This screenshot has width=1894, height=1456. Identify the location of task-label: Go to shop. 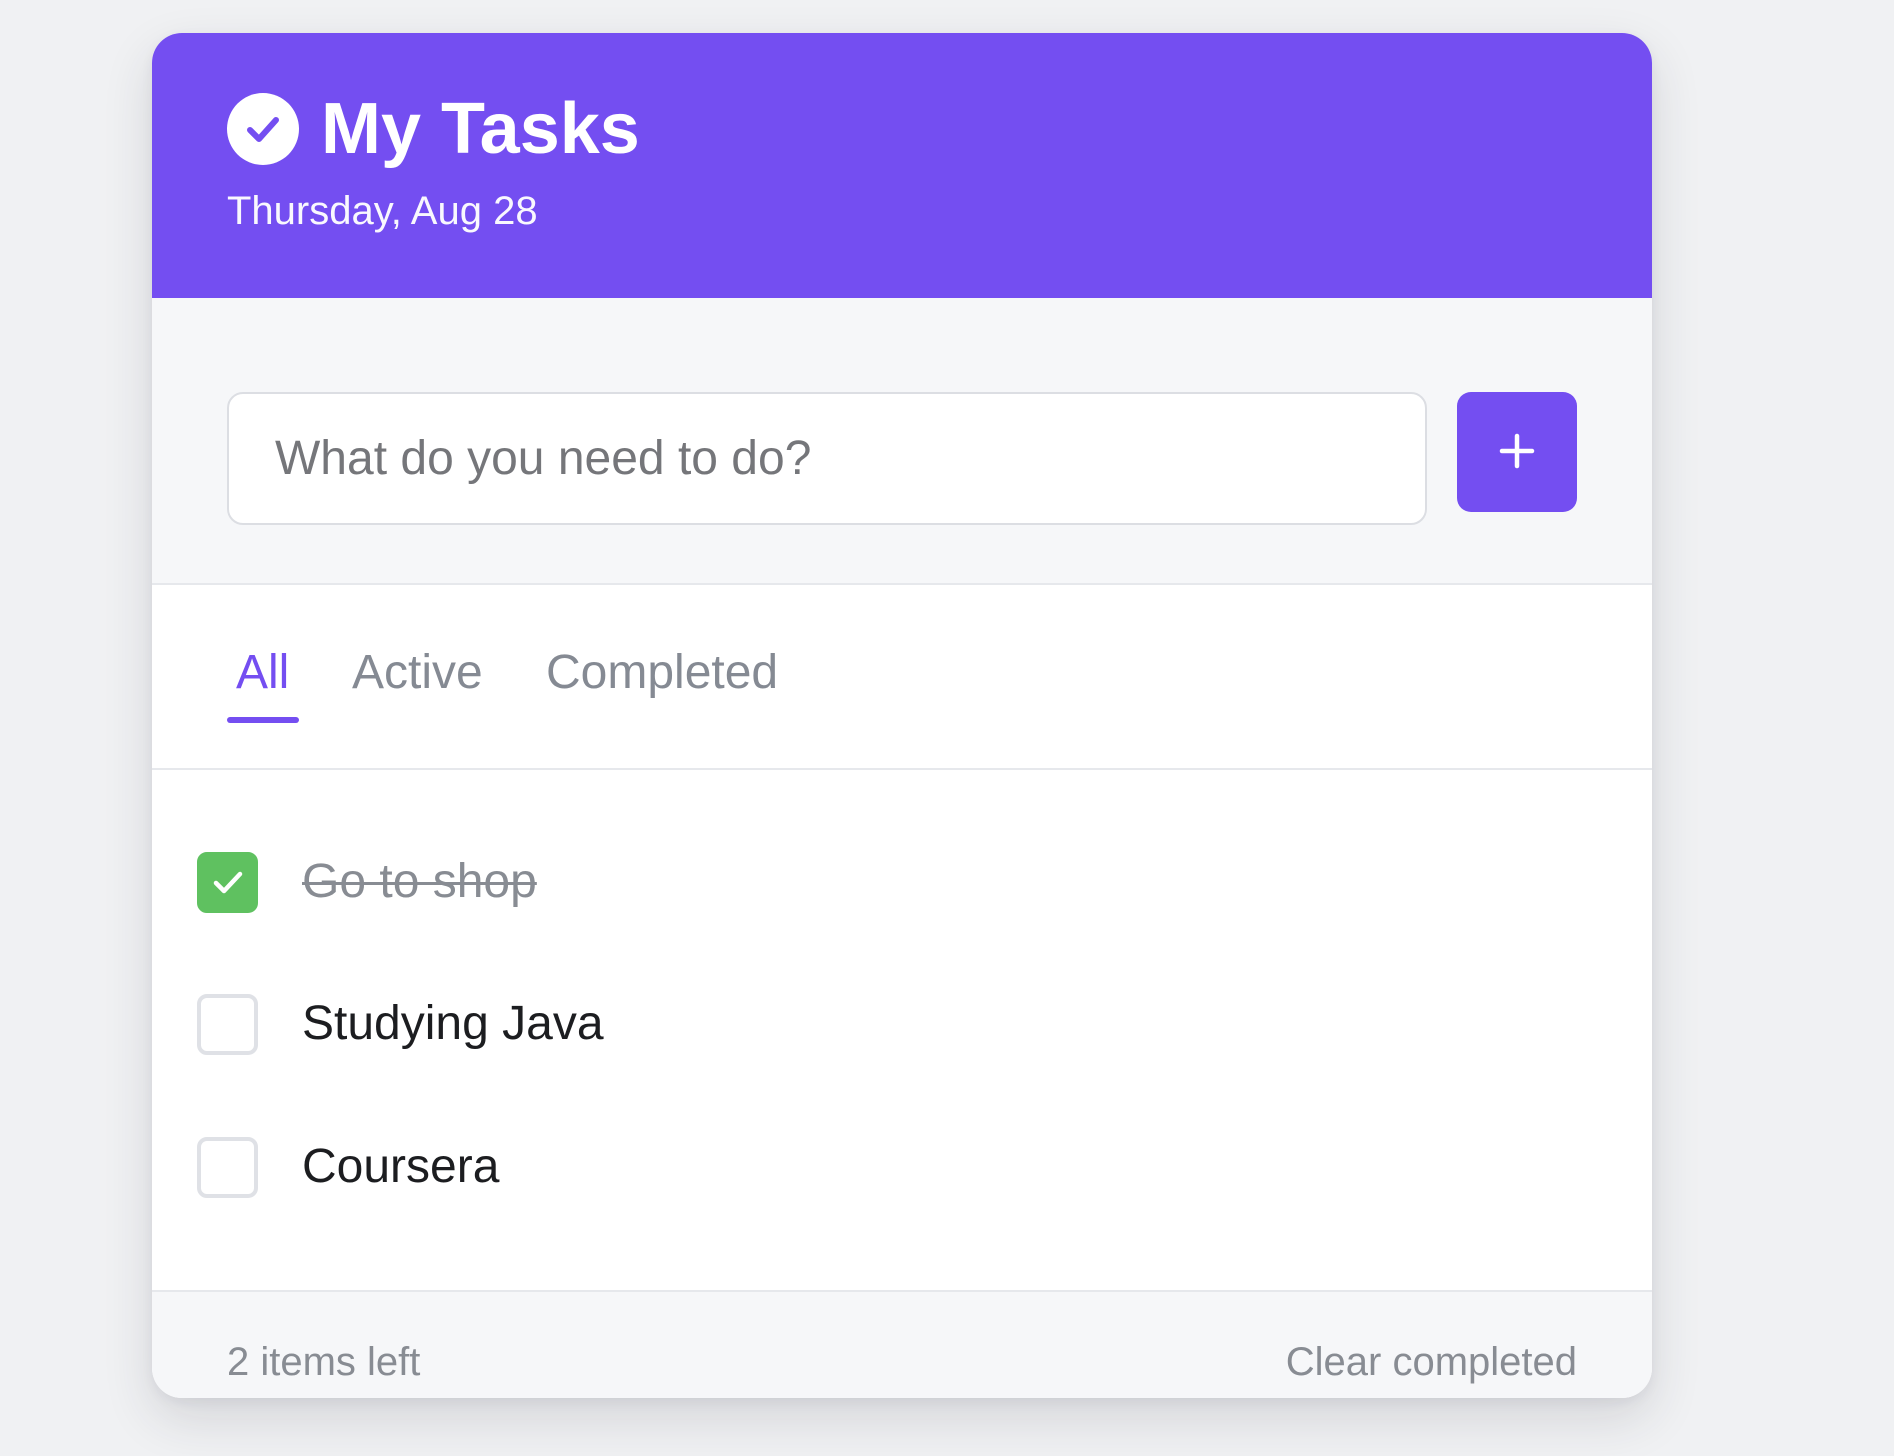
(419, 881).